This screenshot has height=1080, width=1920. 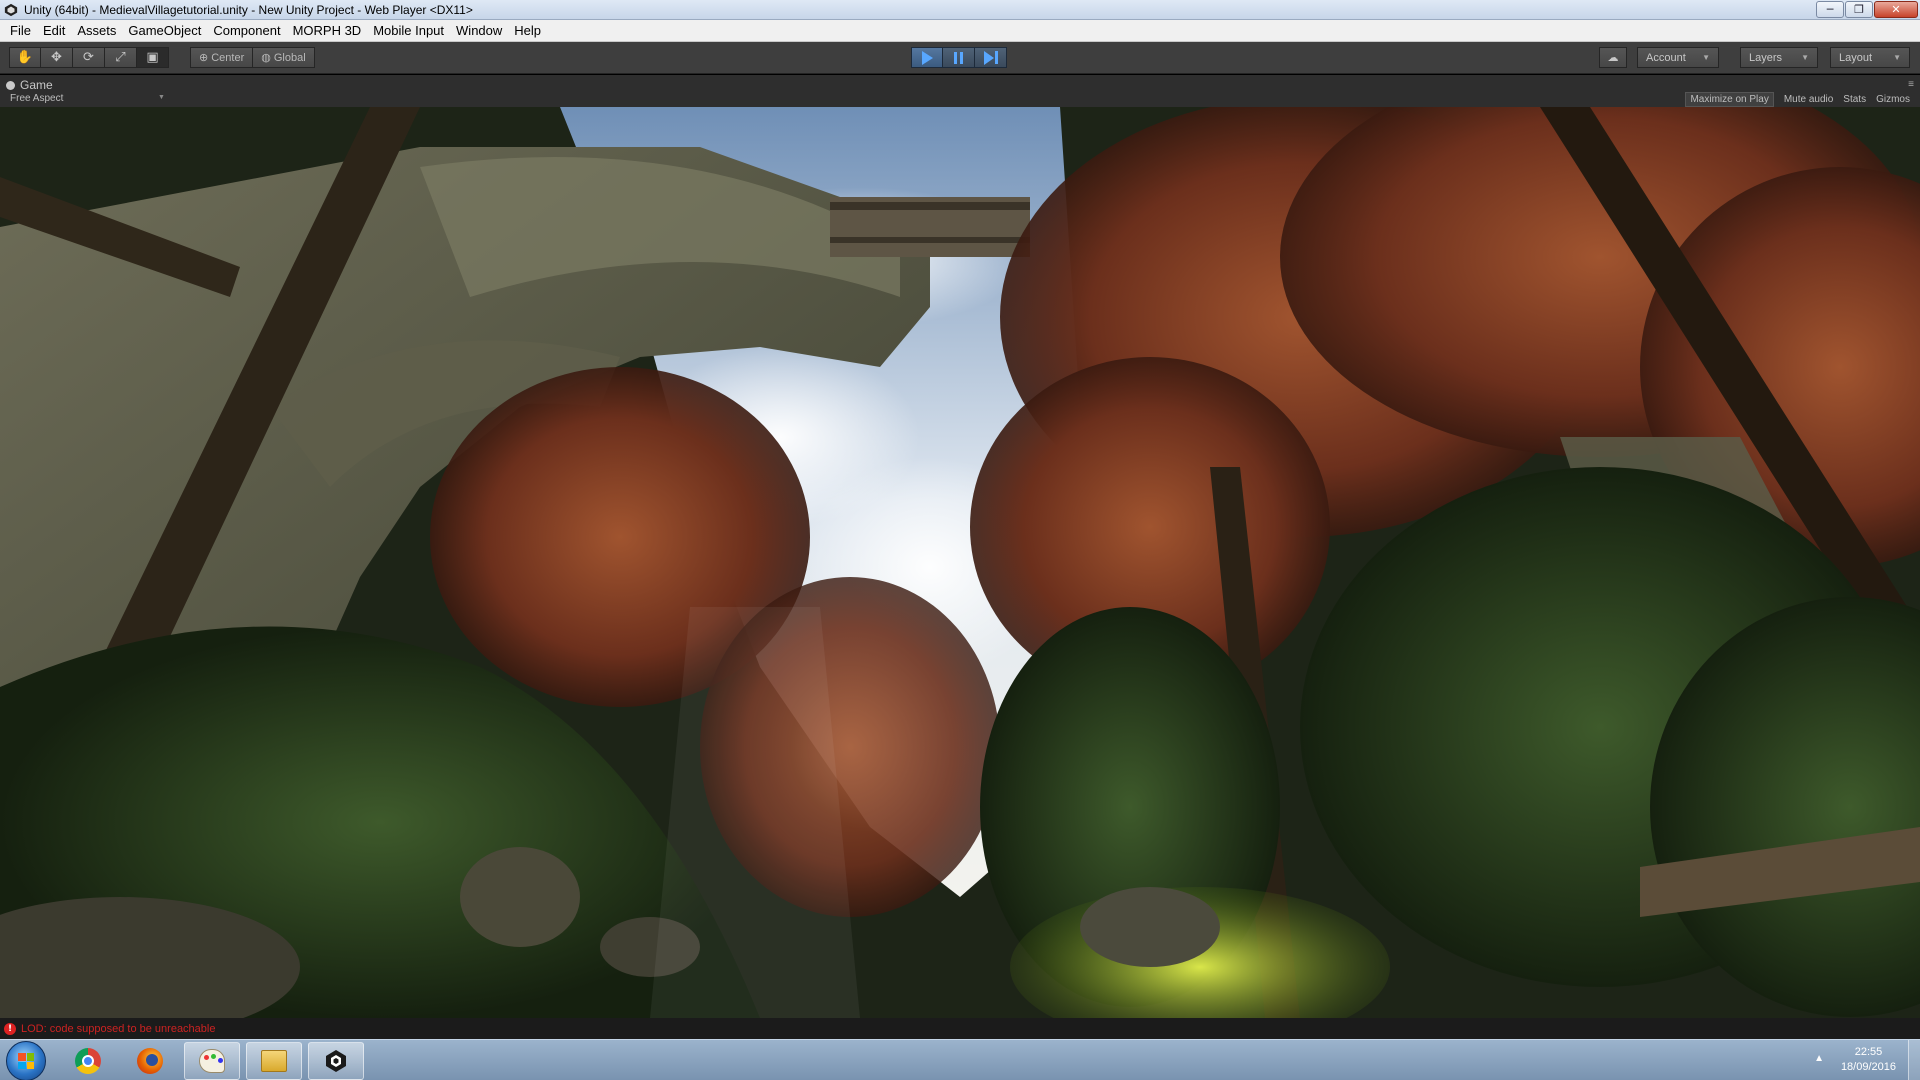 I want to click on show-desktop-button, so click(x=1914, y=1060).